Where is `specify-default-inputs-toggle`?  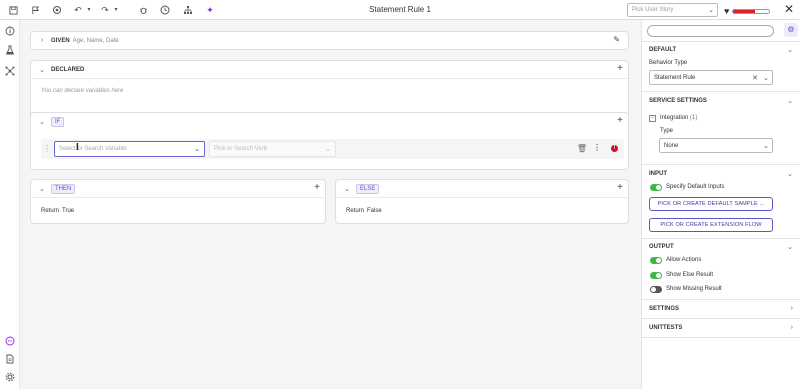 specify-default-inputs-toggle is located at coordinates (656, 187).